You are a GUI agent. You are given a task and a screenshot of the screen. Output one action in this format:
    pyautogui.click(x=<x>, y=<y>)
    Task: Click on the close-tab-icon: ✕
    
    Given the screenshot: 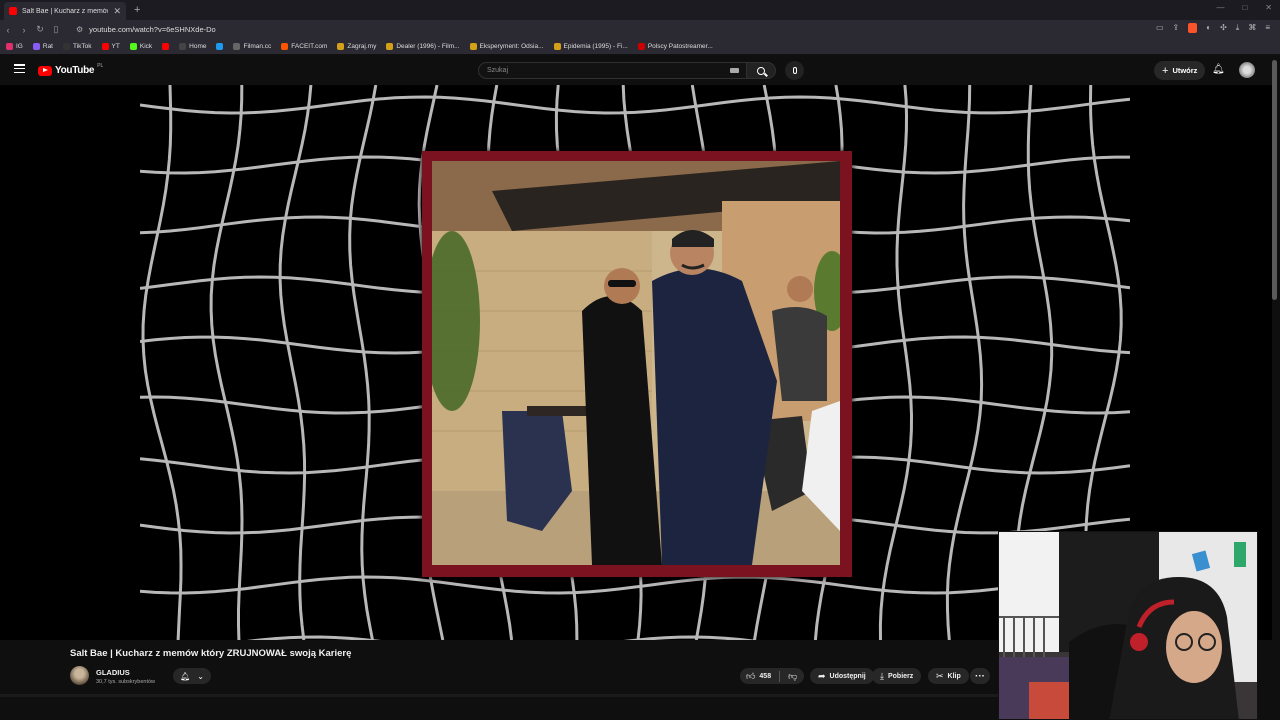 What is the action you would take?
    pyautogui.click(x=117, y=11)
    